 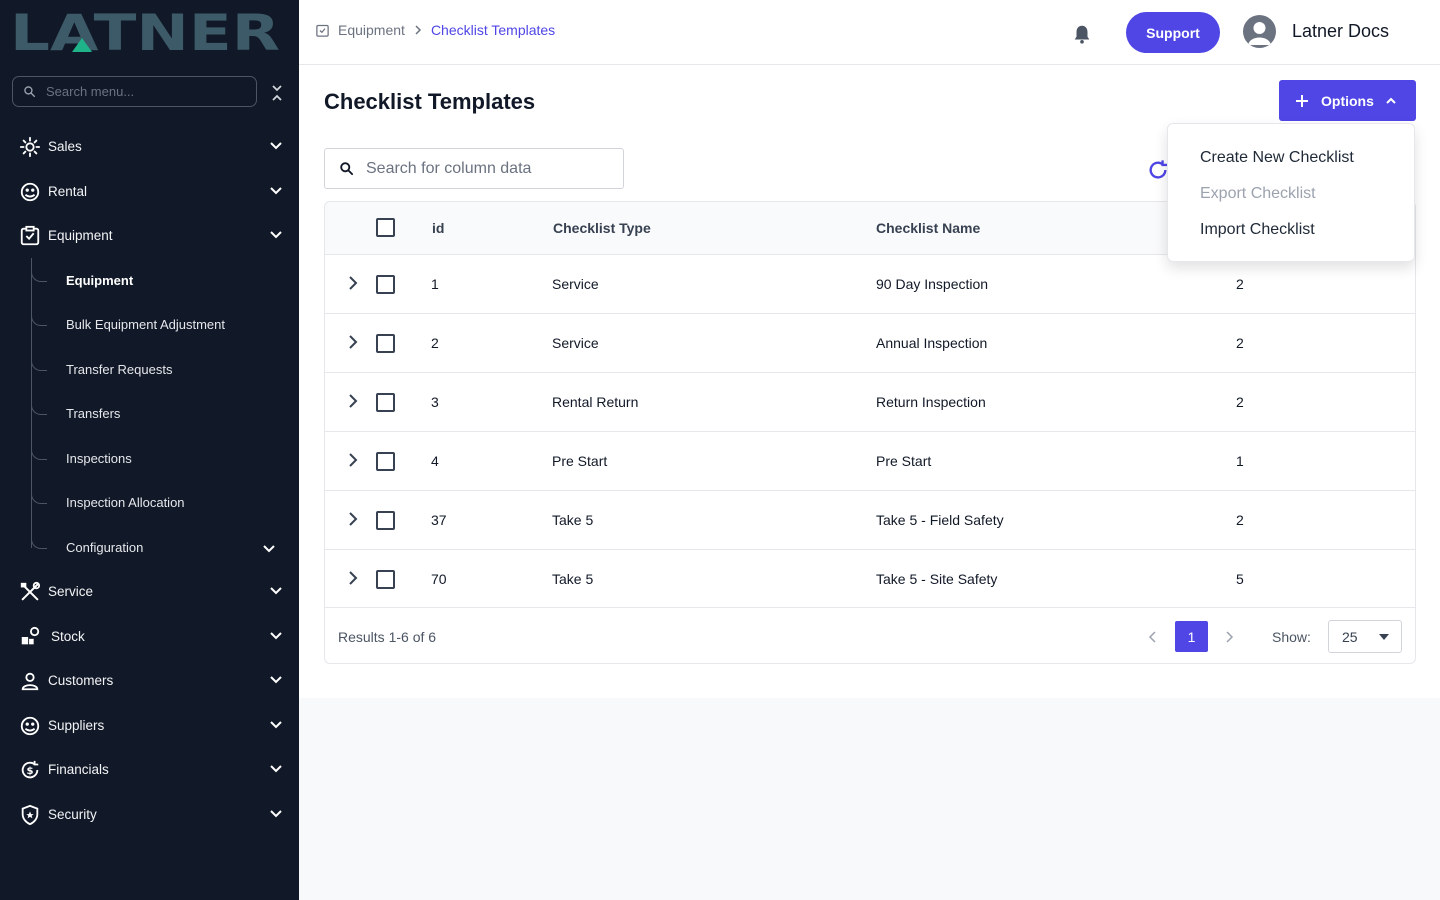 I want to click on refresh-icon, so click(x=1158, y=170).